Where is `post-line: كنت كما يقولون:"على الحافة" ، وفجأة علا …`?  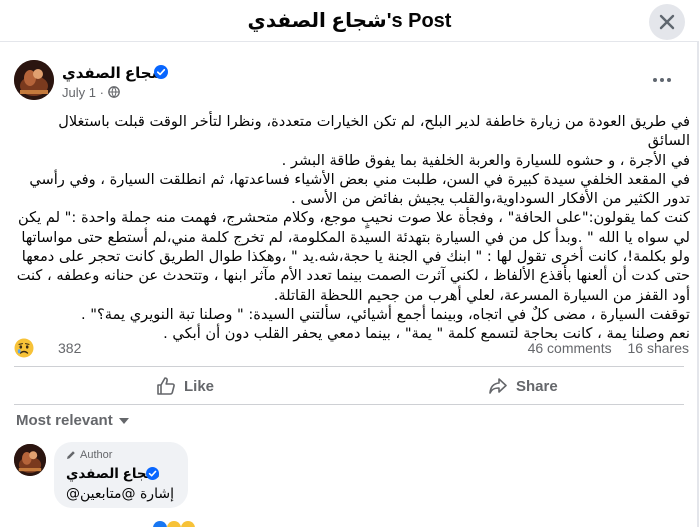
post-line: كنت كما يقولون:"على الحافة" ، وفجأة علا … is located at coordinates (354, 218).